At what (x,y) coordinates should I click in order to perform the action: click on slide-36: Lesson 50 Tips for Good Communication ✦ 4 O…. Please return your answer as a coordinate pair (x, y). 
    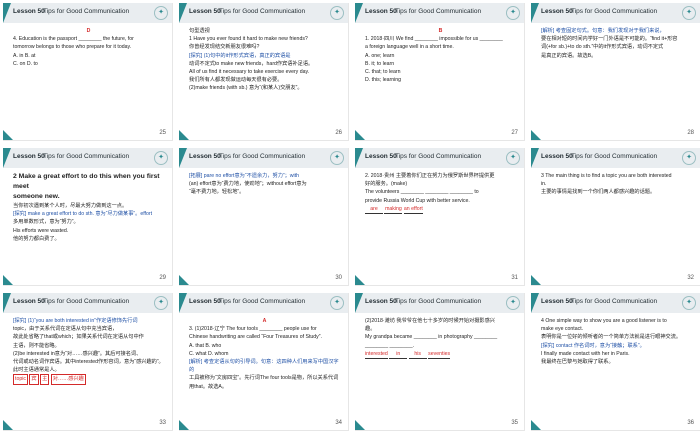
    Looking at the image, I should click on (615, 362).